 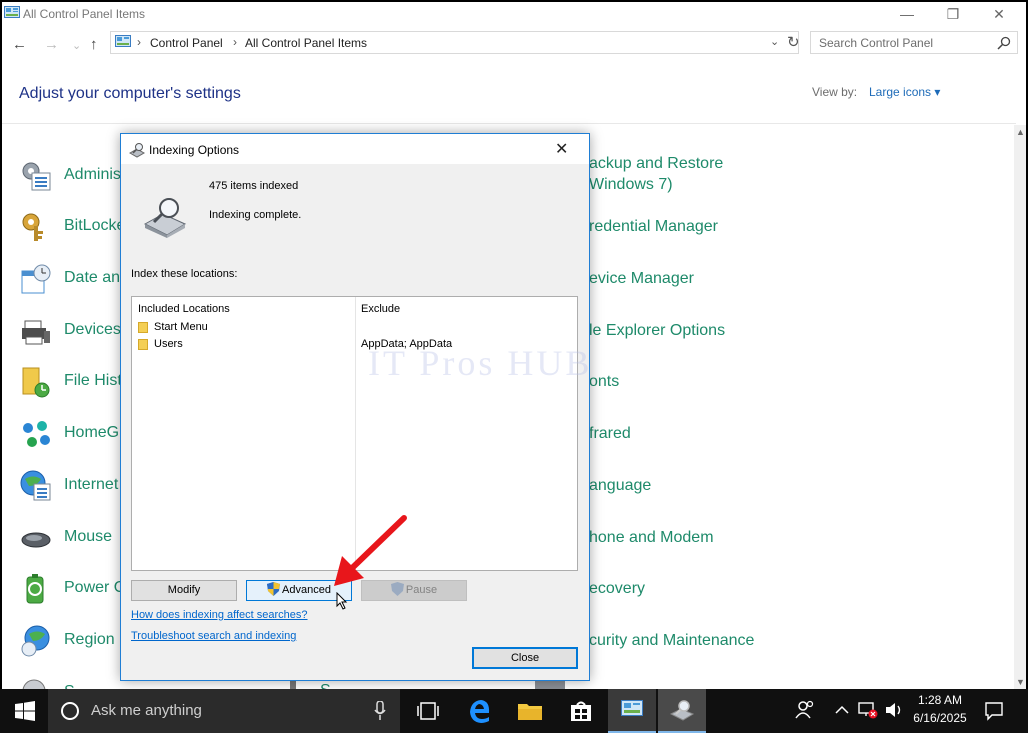 I want to click on cp-item-label: Date an, so click(x=92, y=277).